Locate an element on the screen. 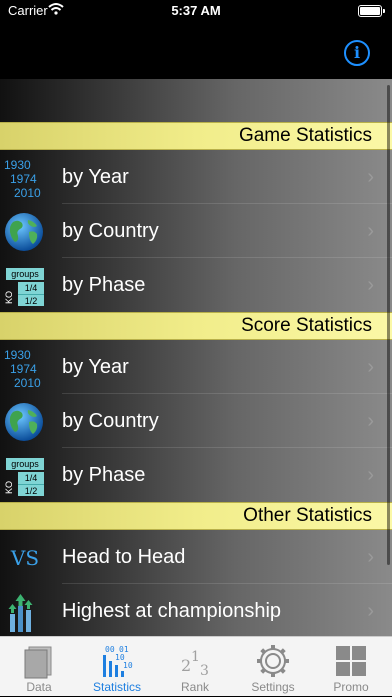  info-icon: i is located at coordinates (357, 52).